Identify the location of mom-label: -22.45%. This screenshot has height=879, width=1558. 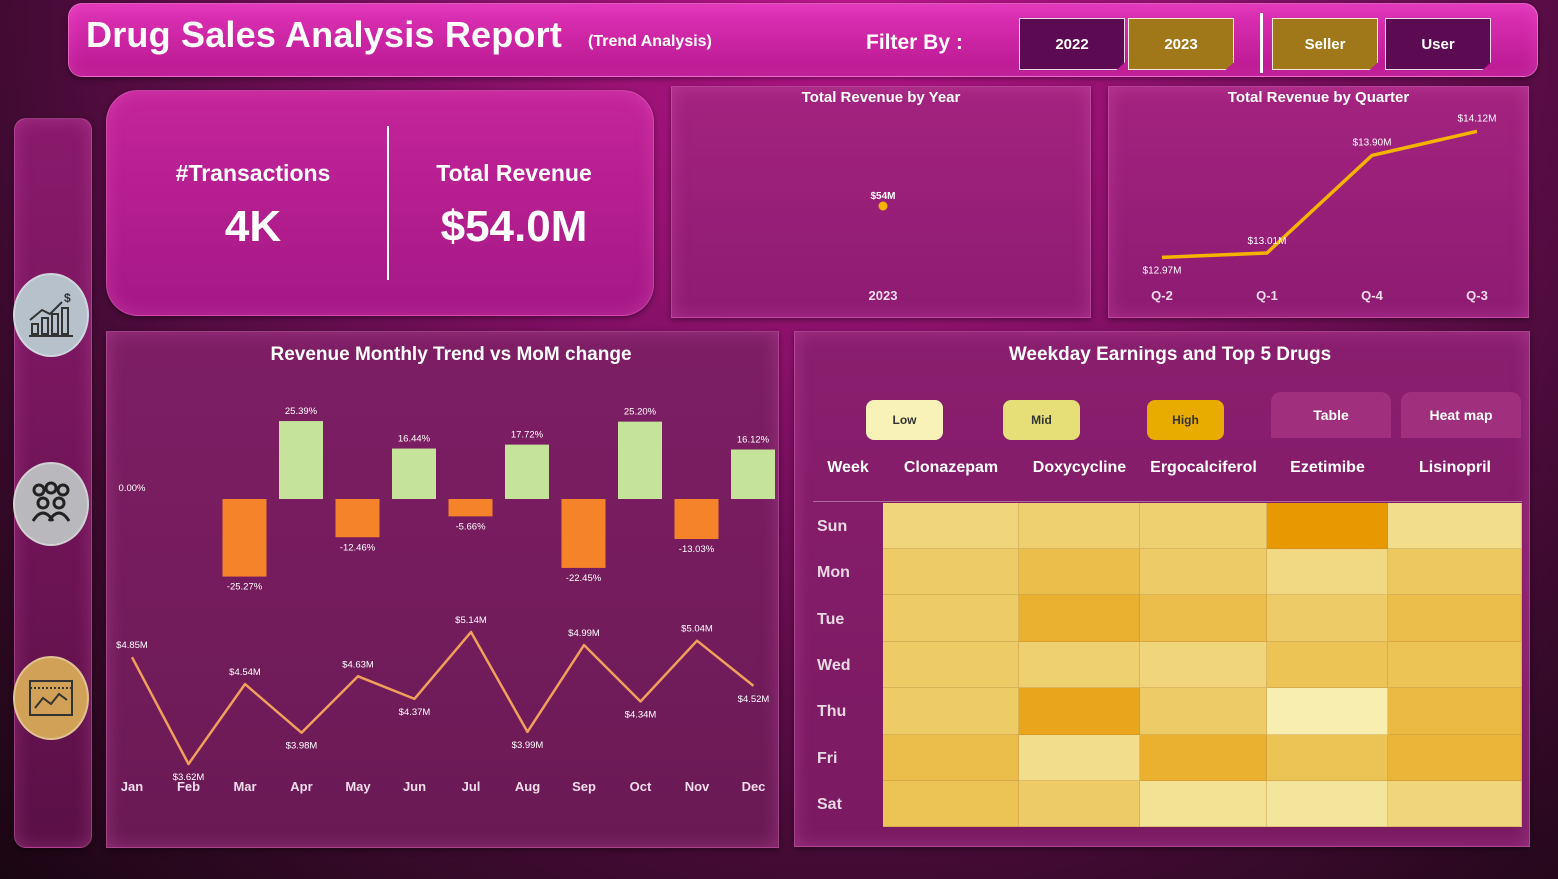
(584, 578).